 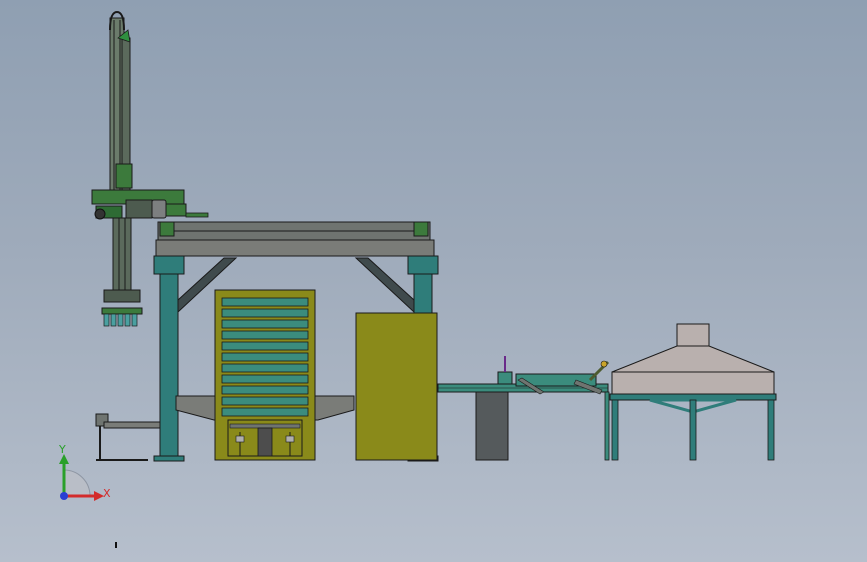 What do you see at coordinates (64, 496) in the screenshot?
I see `triad-z-axis-icon` at bounding box center [64, 496].